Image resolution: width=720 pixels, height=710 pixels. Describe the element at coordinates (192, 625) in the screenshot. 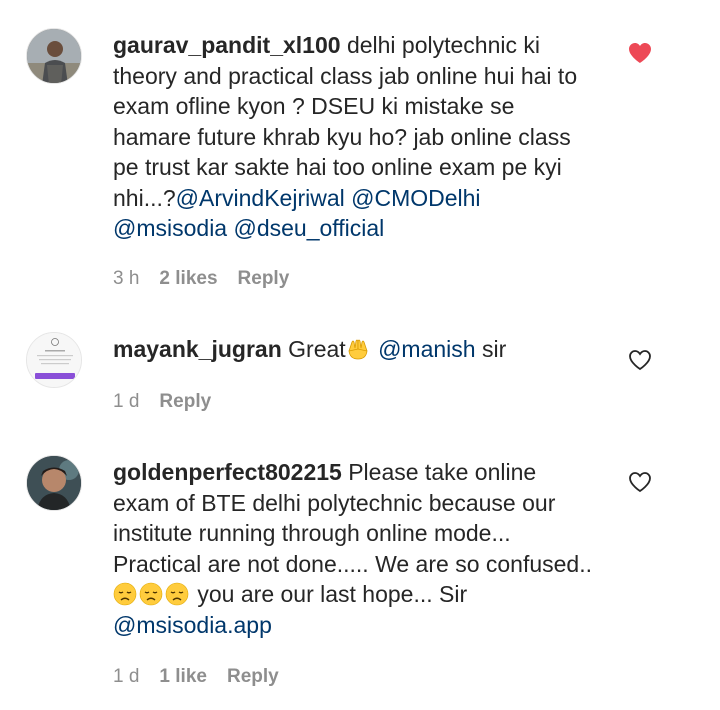

I see `mention-link: @msisodia.app` at that location.